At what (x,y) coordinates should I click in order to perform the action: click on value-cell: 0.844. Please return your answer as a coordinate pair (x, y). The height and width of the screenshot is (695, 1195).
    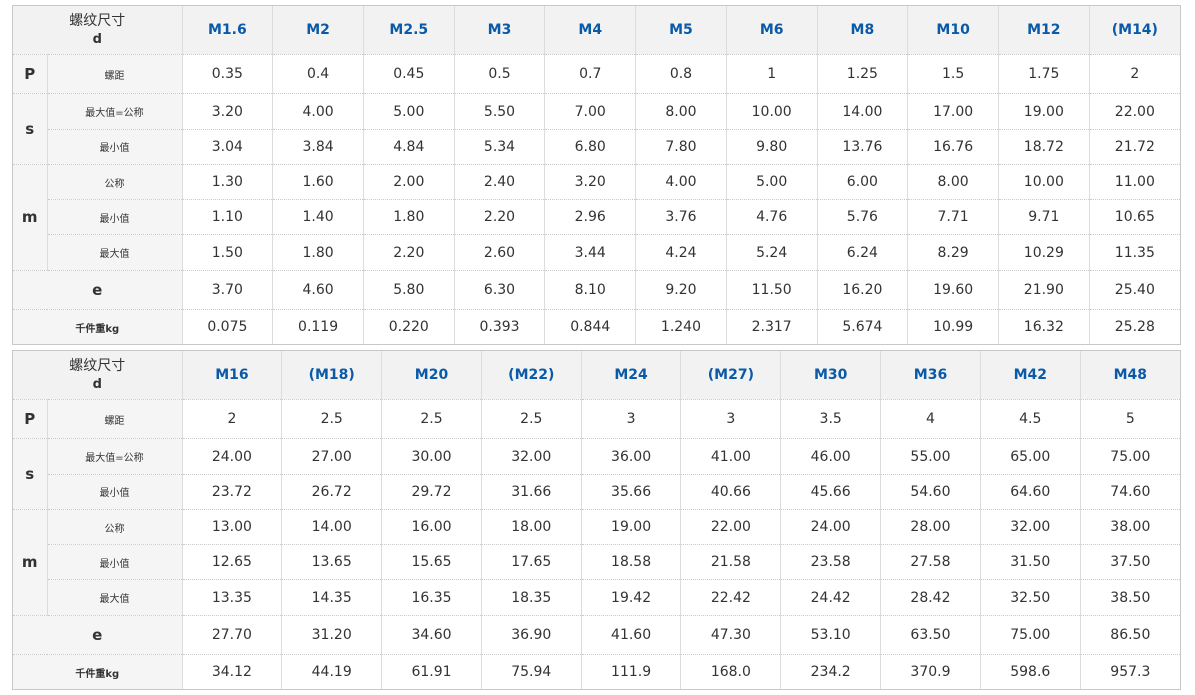
    Looking at the image, I should click on (590, 326).